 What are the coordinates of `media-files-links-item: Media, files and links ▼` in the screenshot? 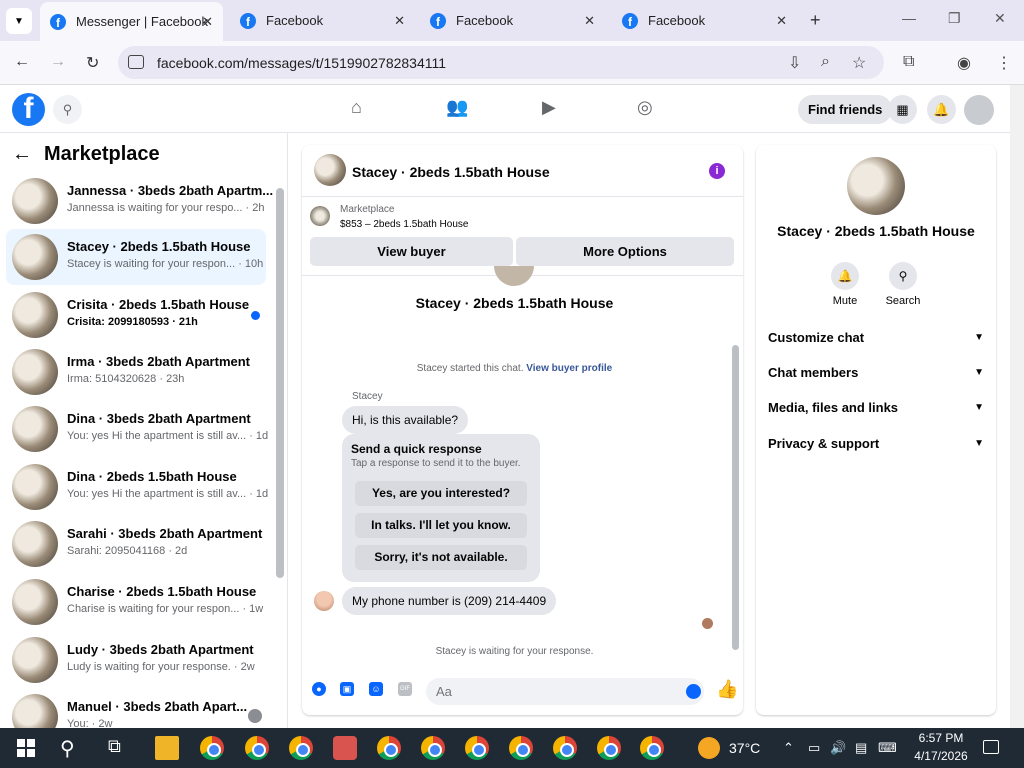 It's located at (876, 408).